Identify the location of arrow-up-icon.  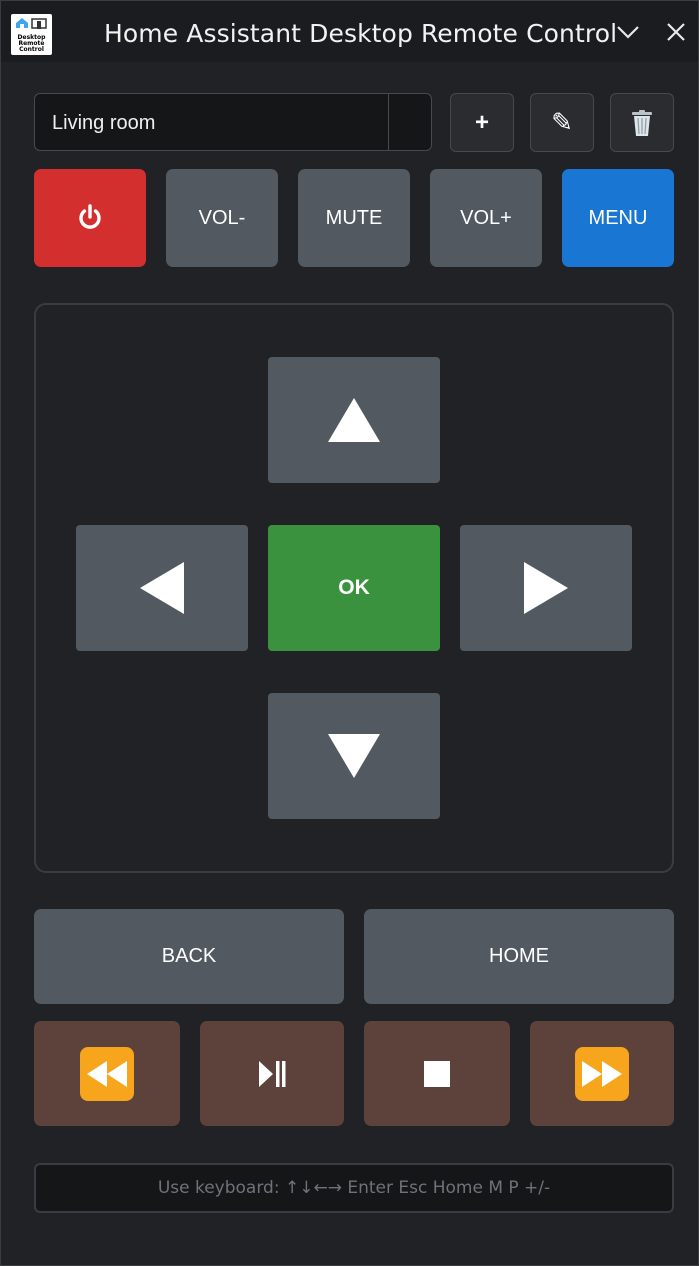
(354, 420).